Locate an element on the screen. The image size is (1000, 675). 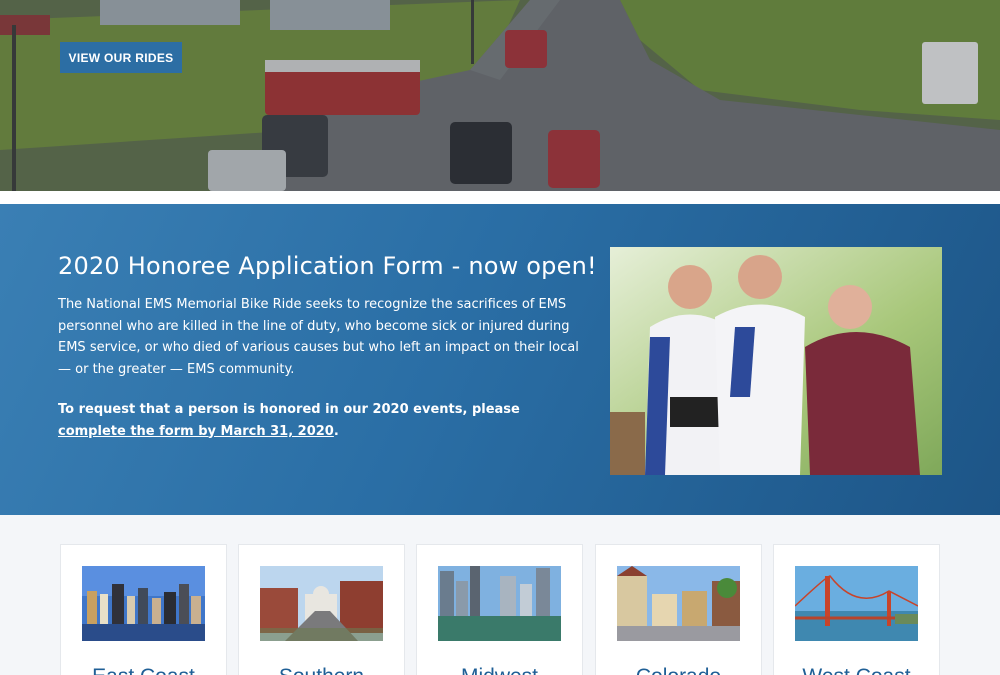
region-card-west-coast: West Coast is located at coordinates (856, 609).